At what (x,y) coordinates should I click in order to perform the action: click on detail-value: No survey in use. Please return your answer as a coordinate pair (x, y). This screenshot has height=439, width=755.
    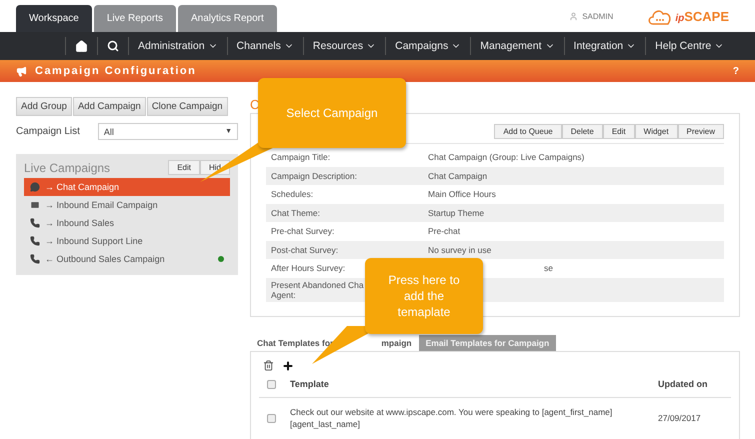
    Looking at the image, I should click on (460, 249).